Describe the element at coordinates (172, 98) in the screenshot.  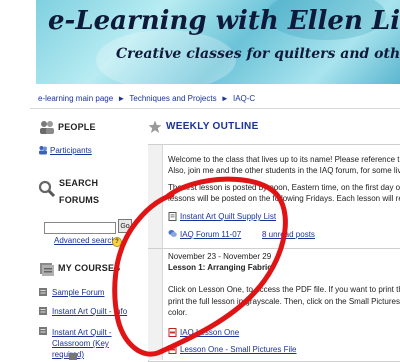
I see `breadcrumb-category-link: Techniques and Projects` at that location.